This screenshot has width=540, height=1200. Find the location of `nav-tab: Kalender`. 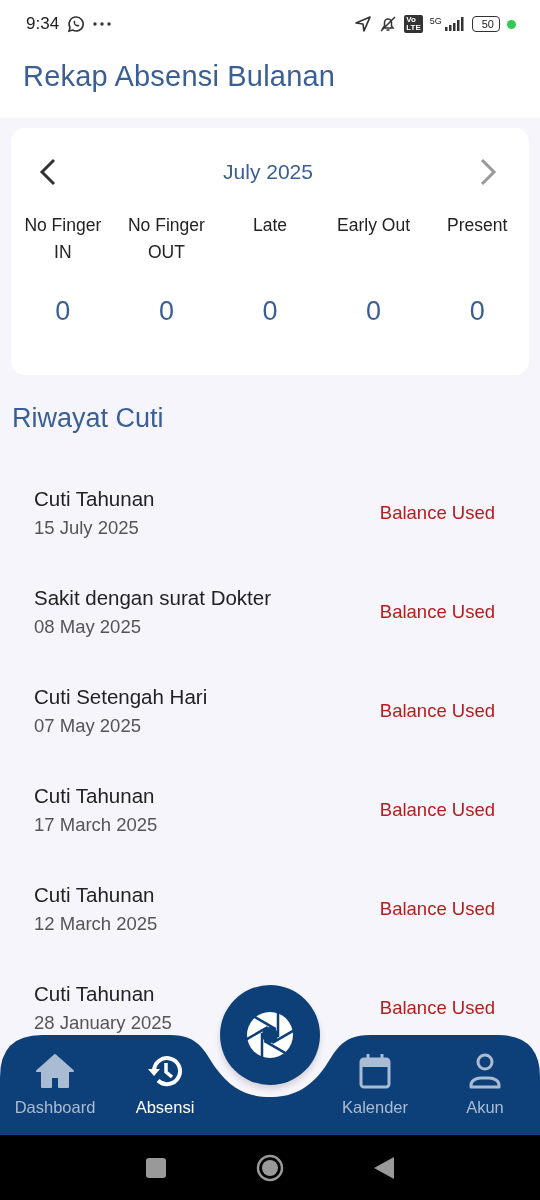

nav-tab: Kalender is located at coordinates (375, 1085).